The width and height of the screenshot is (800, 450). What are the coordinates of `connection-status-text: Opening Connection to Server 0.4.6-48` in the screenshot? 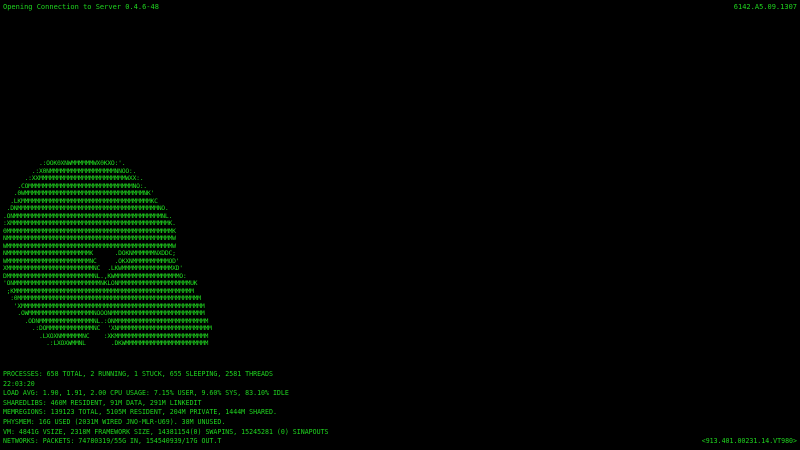 It's located at (81, 7).